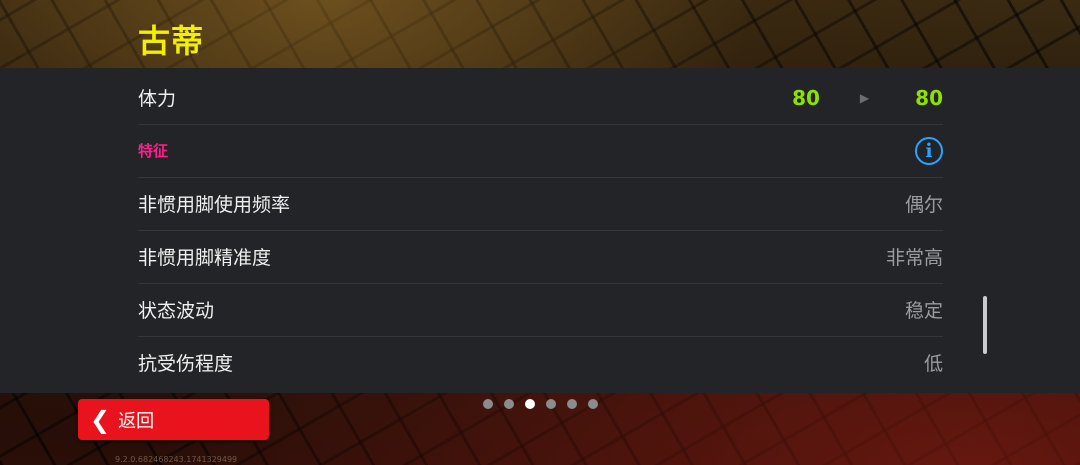  I want to click on chevron-left-icon: ❮, so click(100, 419).